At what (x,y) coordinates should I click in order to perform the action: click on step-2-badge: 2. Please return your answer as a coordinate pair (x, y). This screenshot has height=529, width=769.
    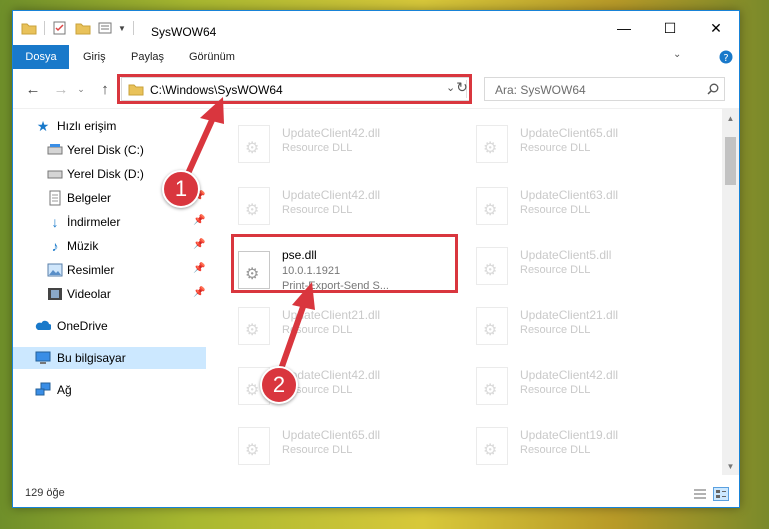
    Looking at the image, I should click on (279, 385).